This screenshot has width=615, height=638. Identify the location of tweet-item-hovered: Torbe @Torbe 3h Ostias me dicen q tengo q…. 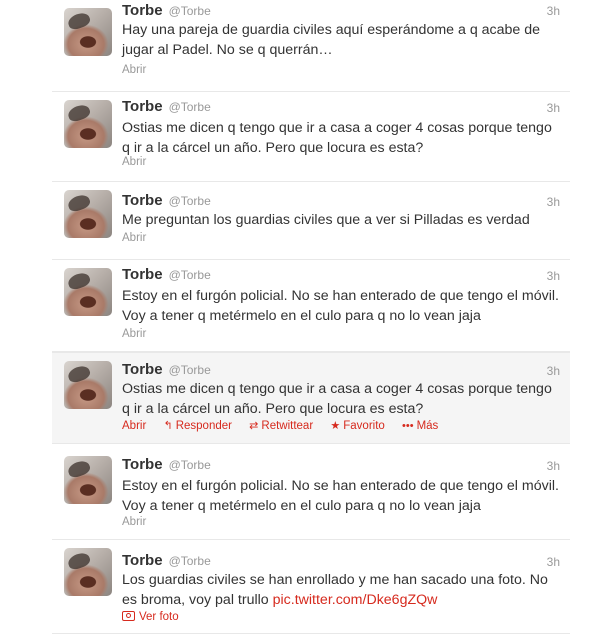
(311, 398).